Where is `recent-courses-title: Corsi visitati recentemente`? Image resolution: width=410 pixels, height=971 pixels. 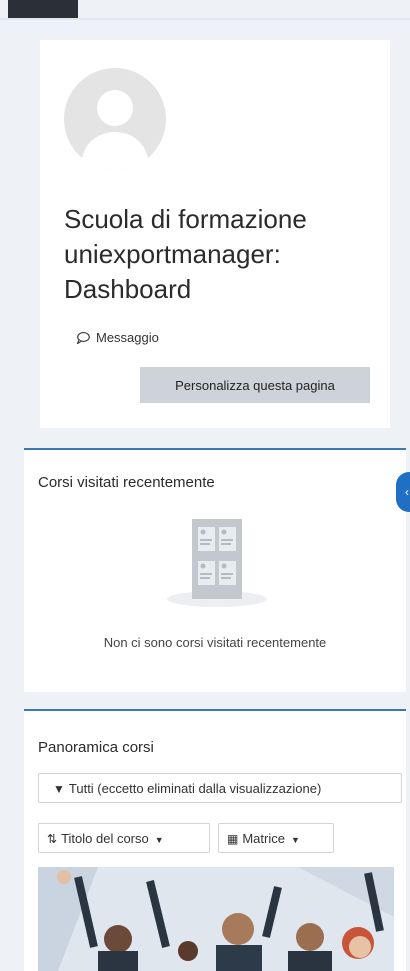
recent-courses-title: Corsi visitati recentemente is located at coordinates (126, 482).